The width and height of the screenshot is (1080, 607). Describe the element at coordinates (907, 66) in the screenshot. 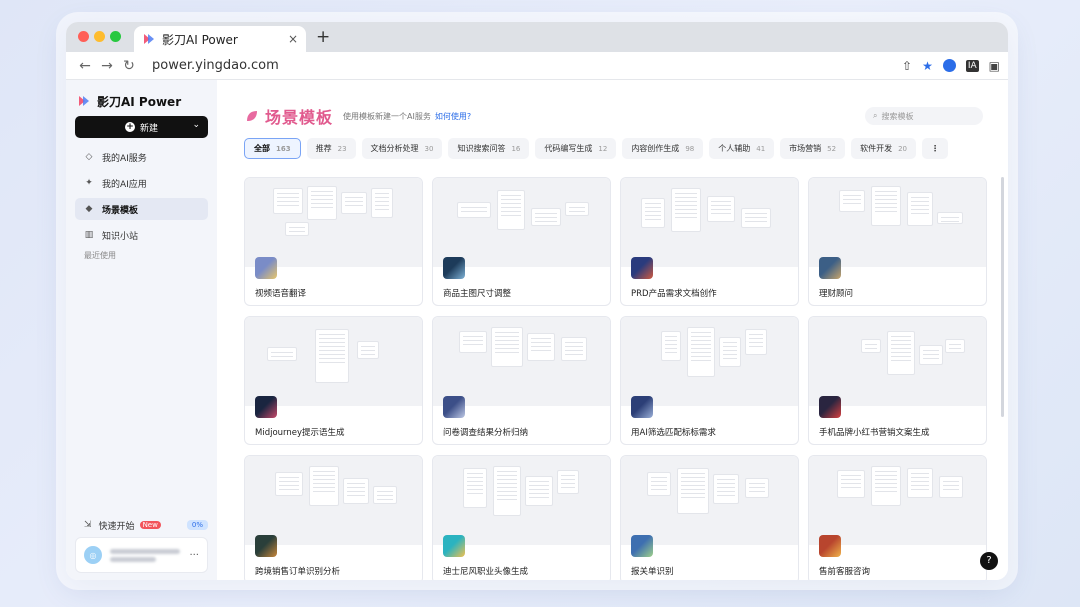

I see `share-icon: ⇧` at that location.